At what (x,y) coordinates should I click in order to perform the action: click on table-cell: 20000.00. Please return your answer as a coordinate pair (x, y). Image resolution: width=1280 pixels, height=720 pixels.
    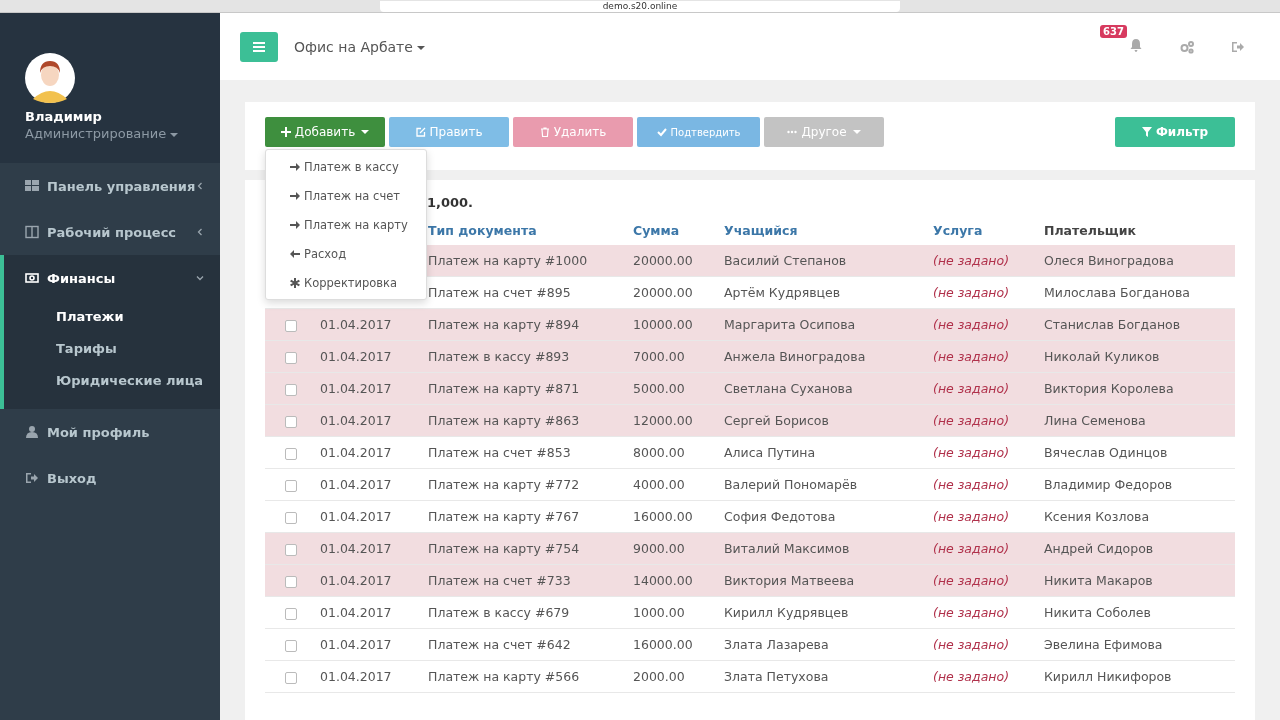
    Looking at the image, I should click on (663, 260).